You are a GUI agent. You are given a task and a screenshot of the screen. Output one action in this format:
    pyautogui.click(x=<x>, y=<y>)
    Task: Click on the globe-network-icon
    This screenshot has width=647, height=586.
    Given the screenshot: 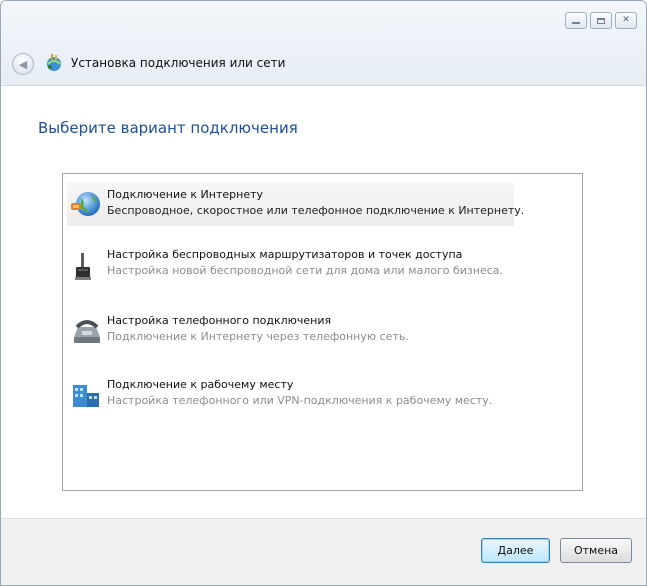 What is the action you would take?
    pyautogui.click(x=85, y=204)
    